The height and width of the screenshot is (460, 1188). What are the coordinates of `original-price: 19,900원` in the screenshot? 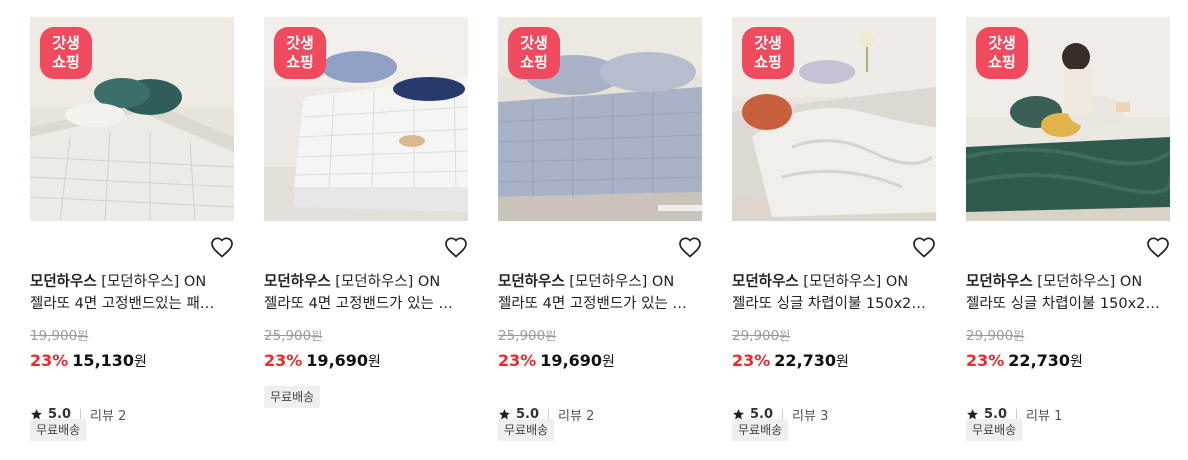 It's located at (59, 336).